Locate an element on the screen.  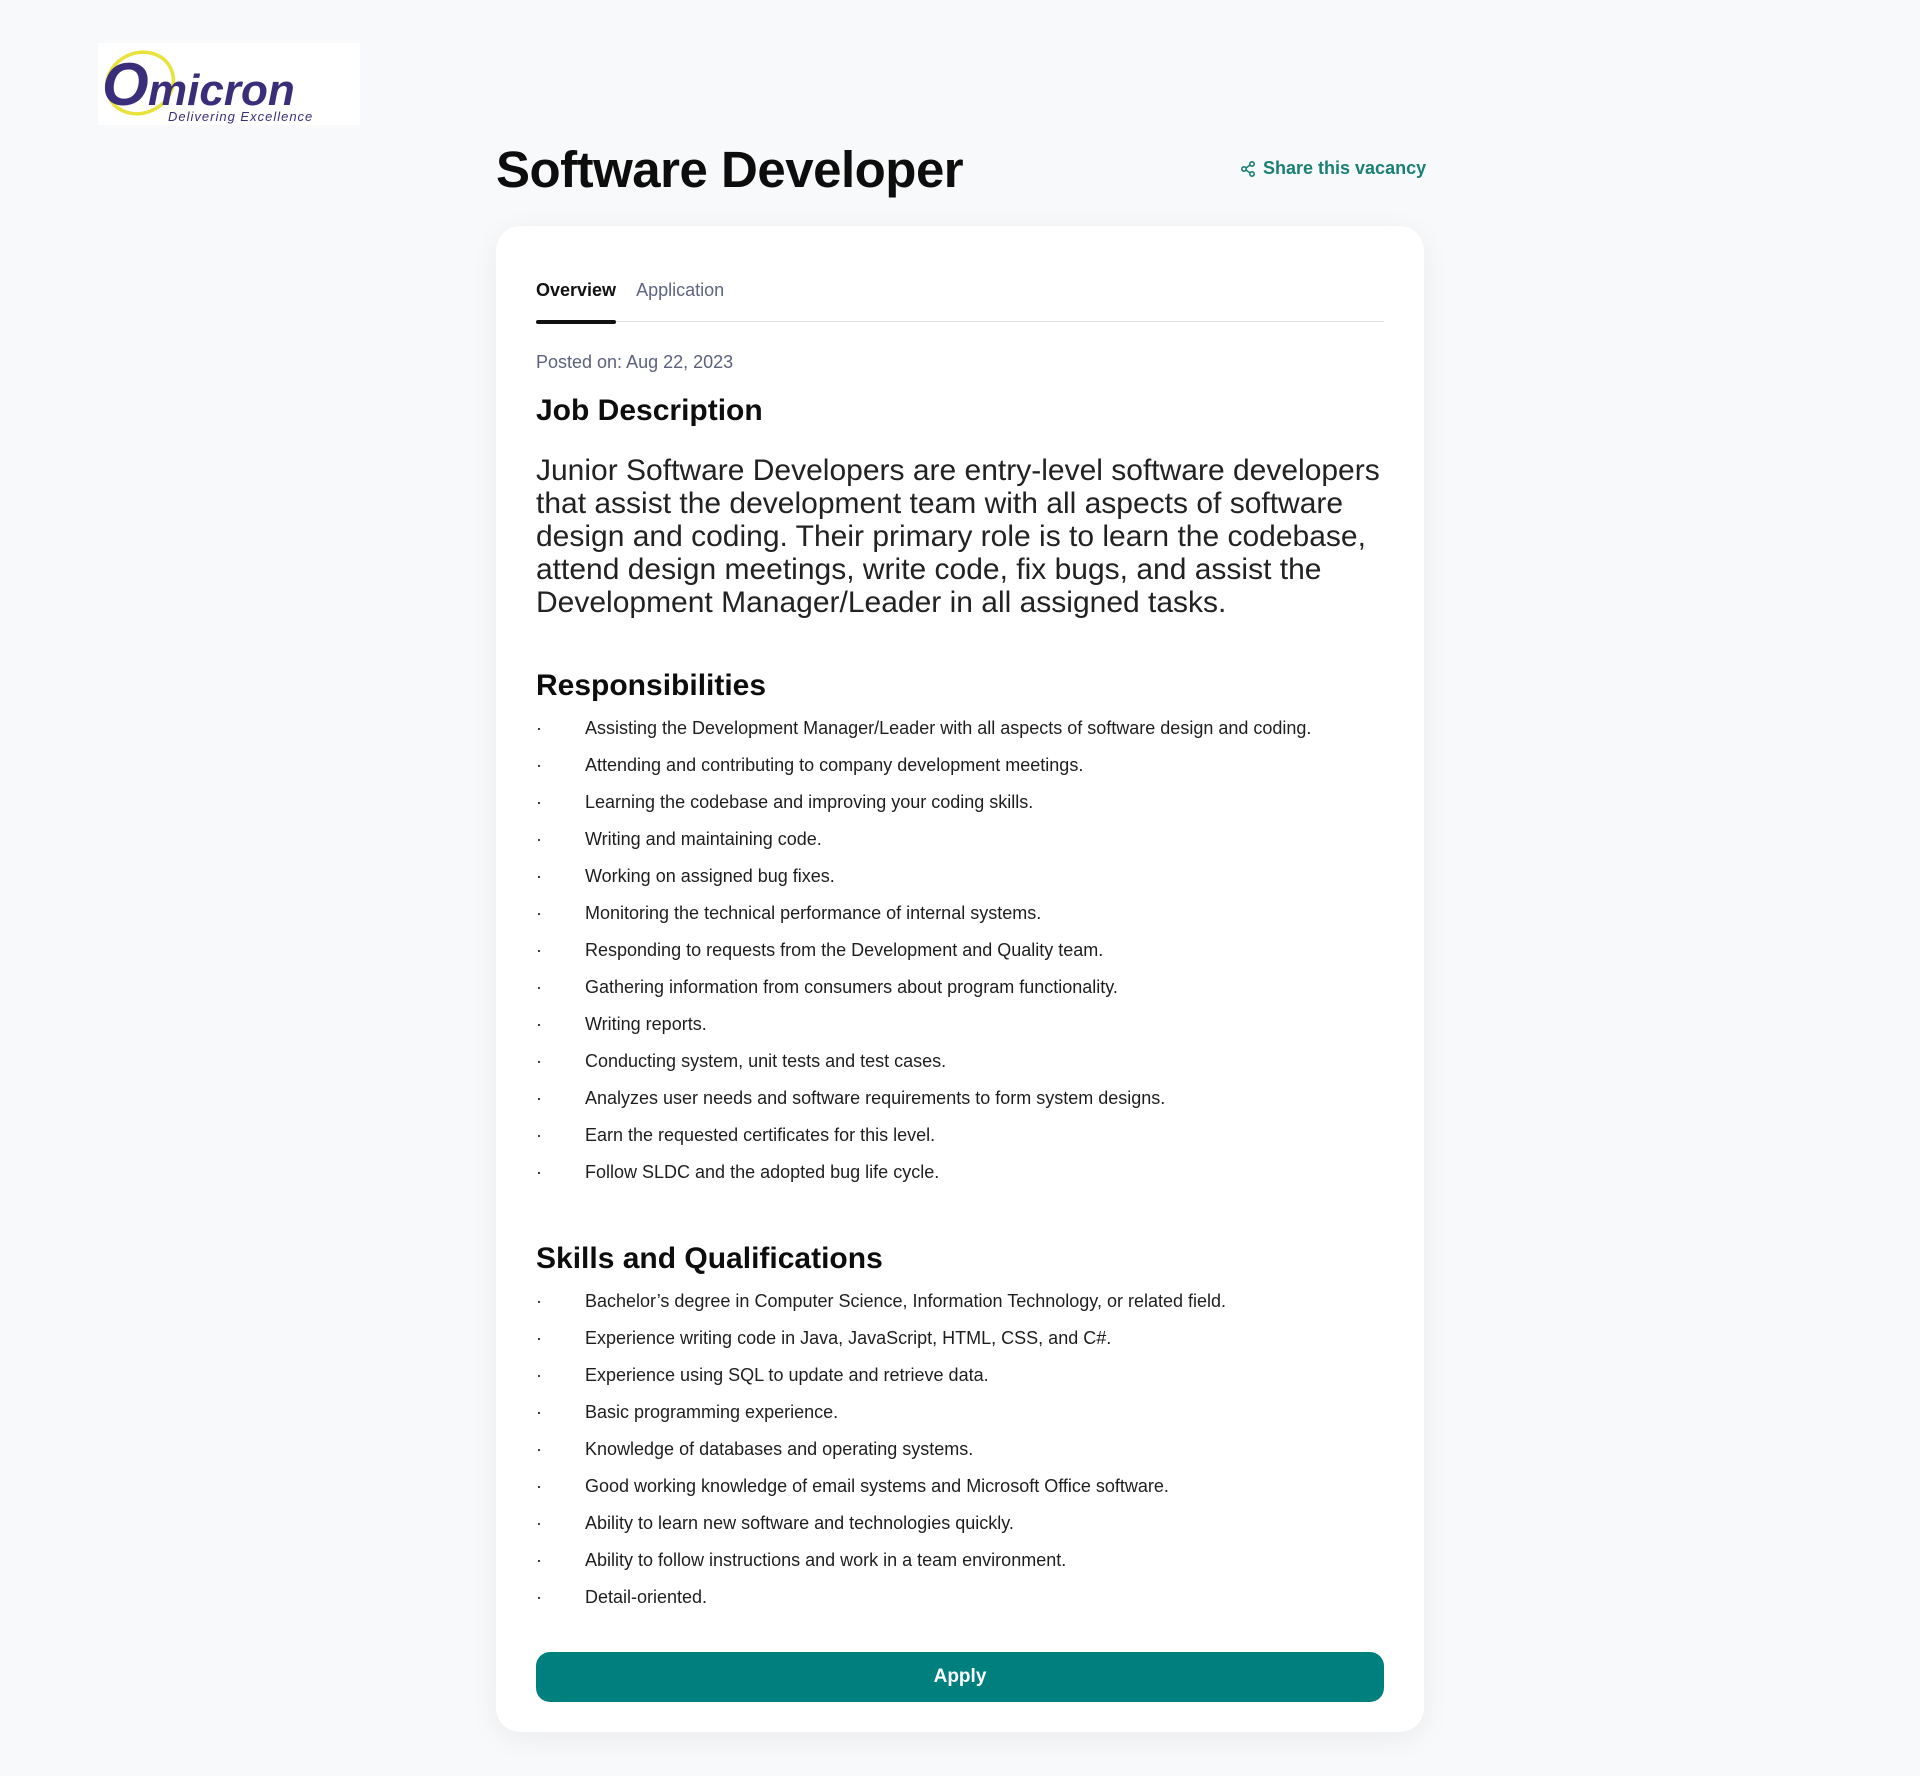
apply-button: Apply is located at coordinates (960, 1677).